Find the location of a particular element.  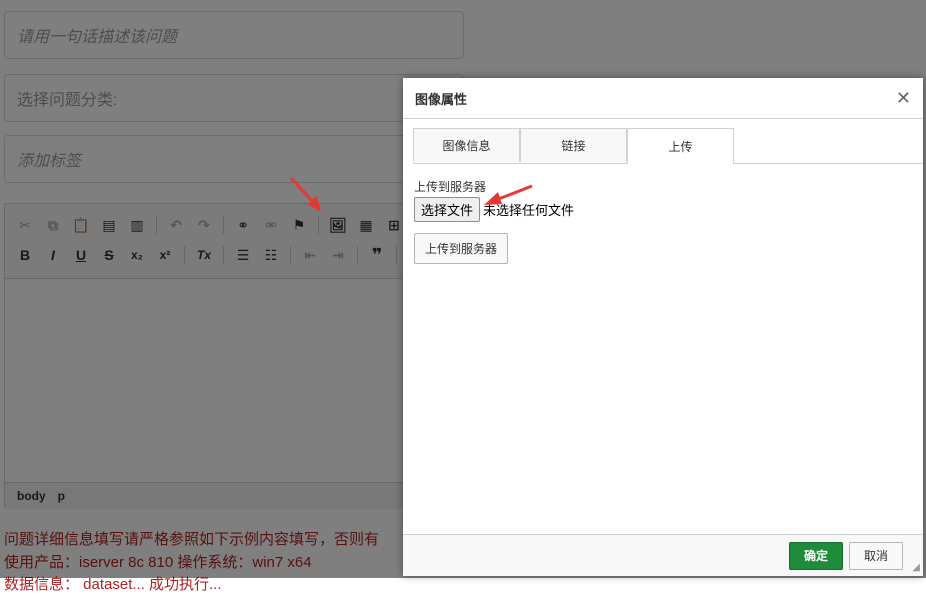

resize-handle-icon: ◢ is located at coordinates (916, 567).